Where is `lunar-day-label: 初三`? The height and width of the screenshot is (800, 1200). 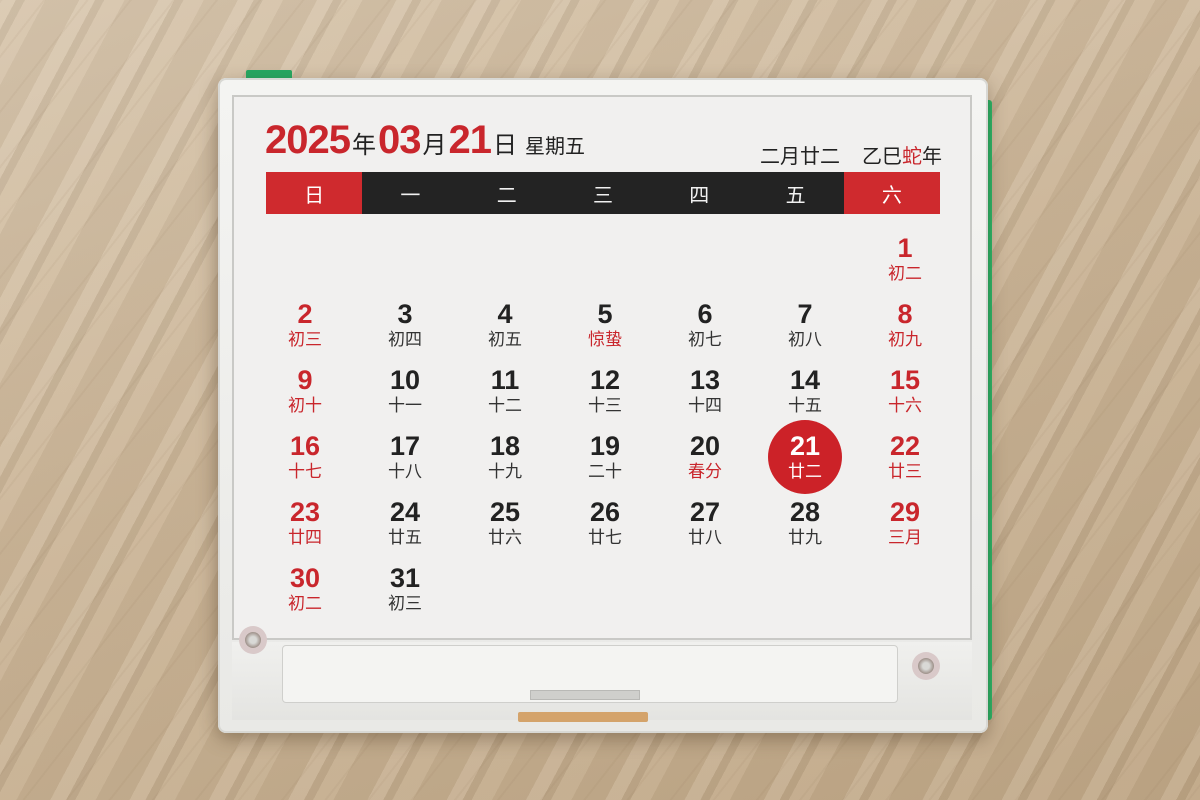
lunar-day-label: 初三 is located at coordinates (405, 604).